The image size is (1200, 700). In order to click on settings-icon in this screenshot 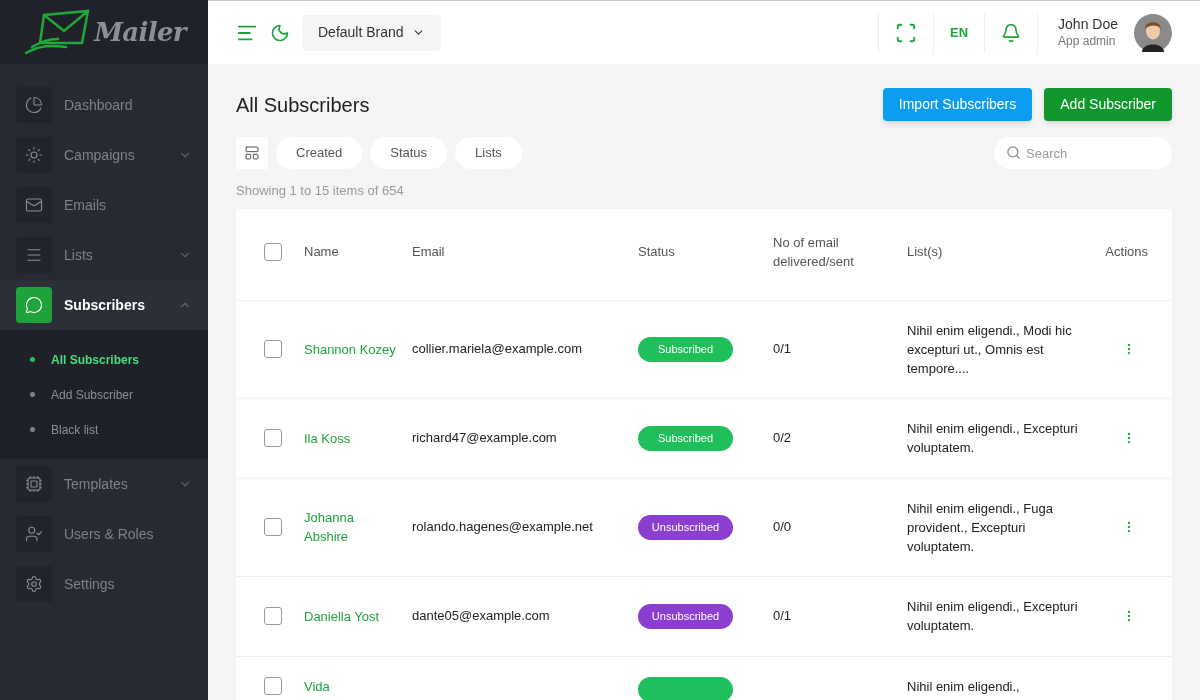, I will do `click(34, 584)`.